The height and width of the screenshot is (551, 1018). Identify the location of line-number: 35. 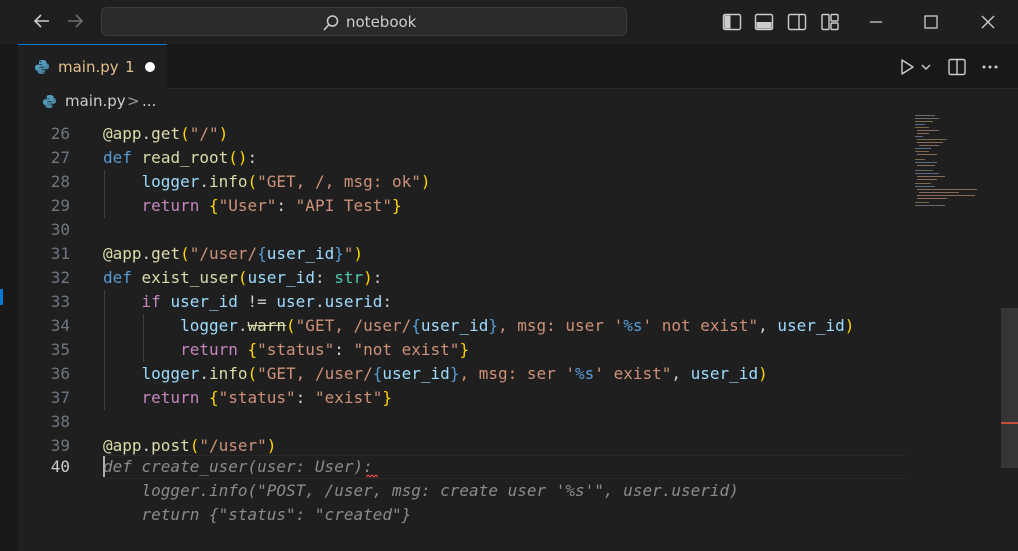
(60, 349).